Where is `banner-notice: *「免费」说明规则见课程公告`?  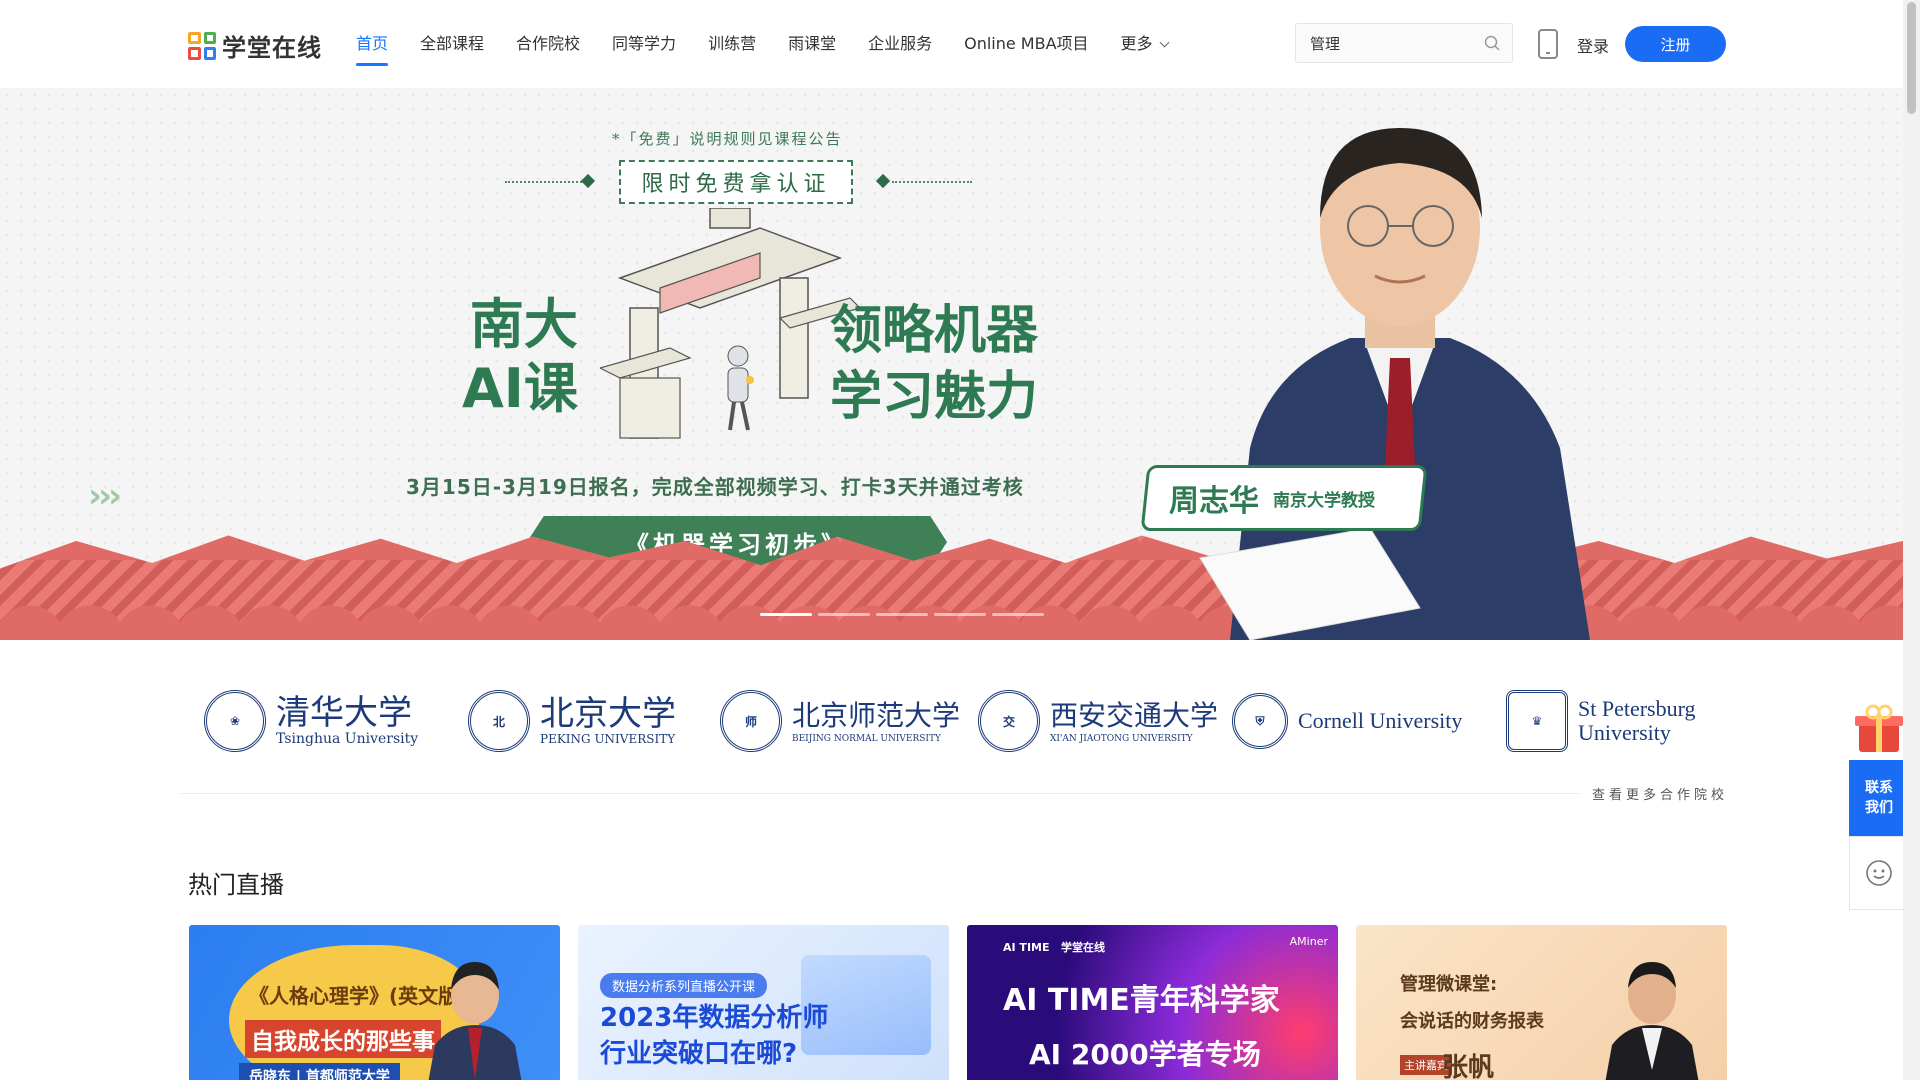
banner-notice: *「免费」说明规则见课程公告 is located at coordinates (727, 139).